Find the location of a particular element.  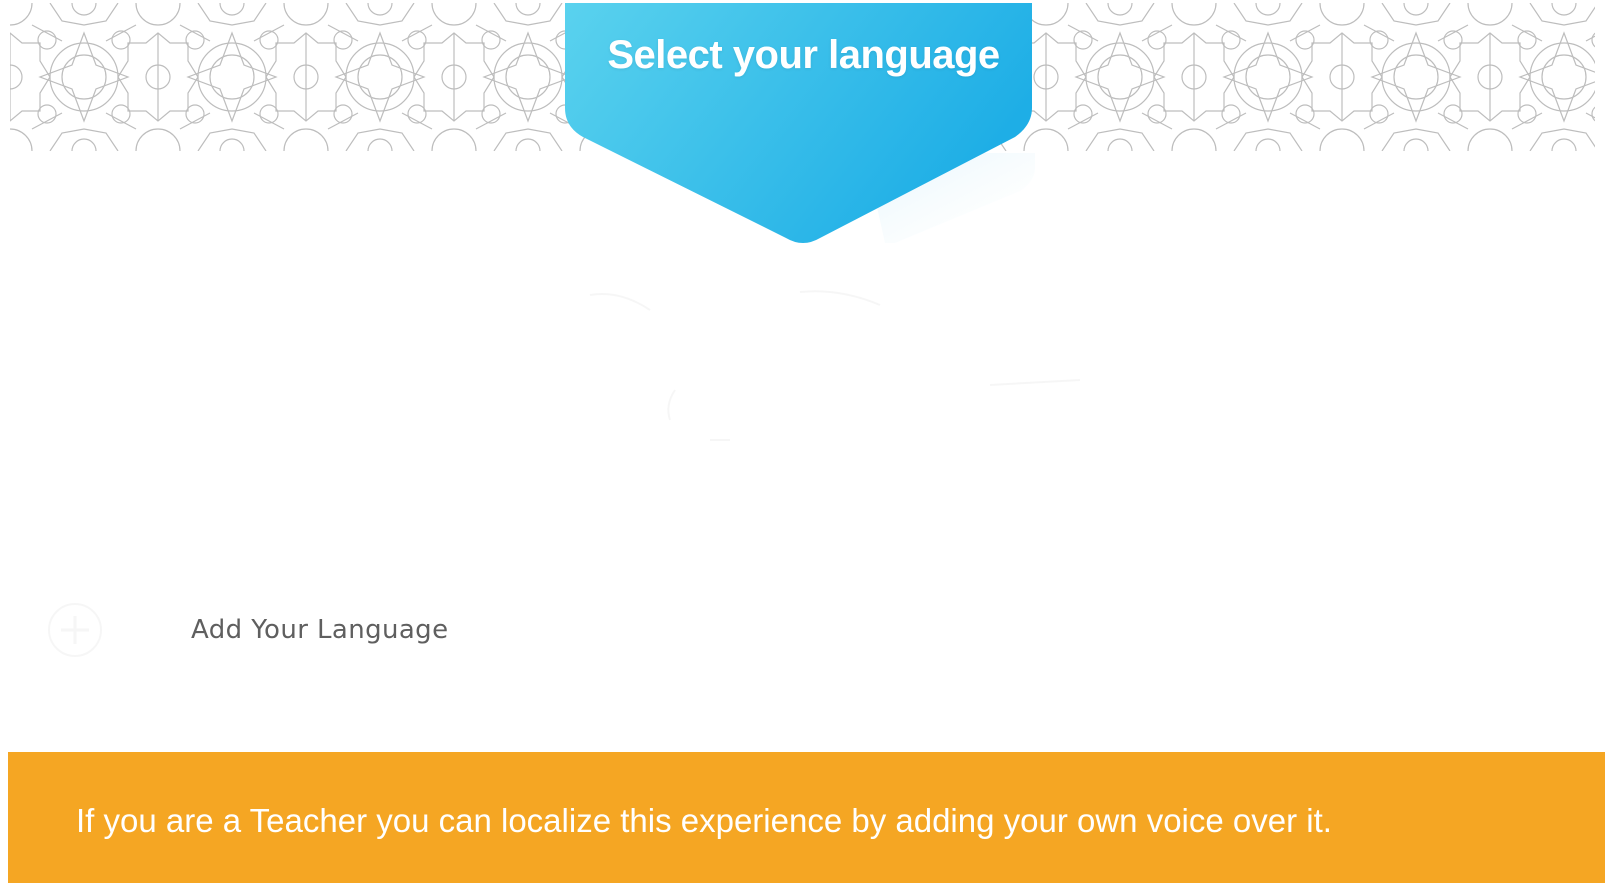

page-title: Select your language is located at coordinates (803, 55).